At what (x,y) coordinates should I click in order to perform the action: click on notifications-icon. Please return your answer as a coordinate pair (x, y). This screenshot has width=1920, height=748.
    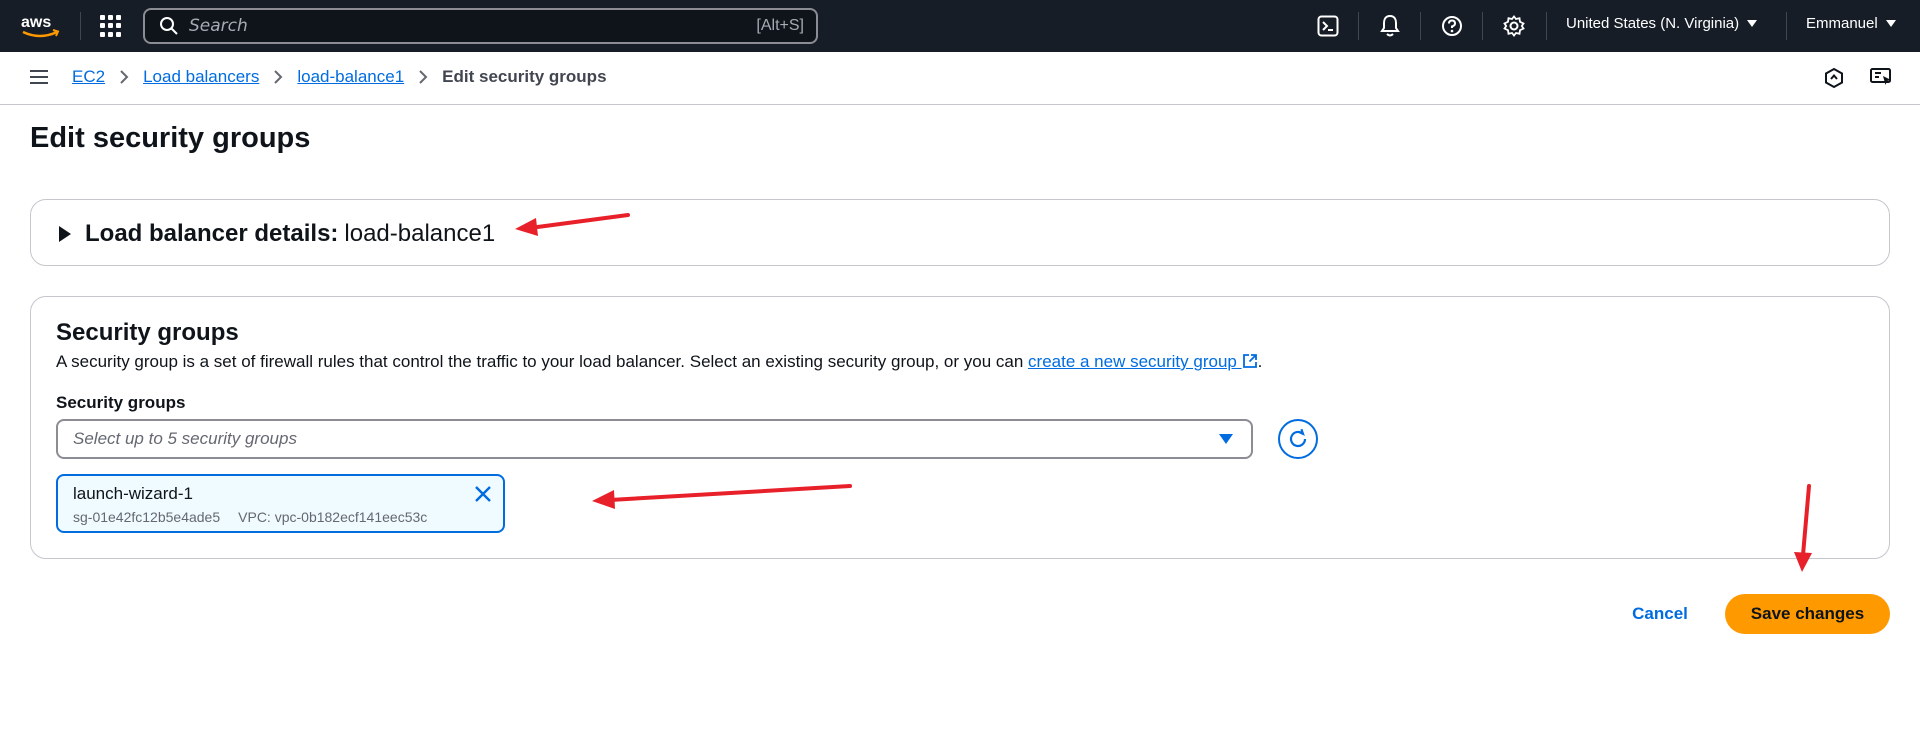
    Looking at the image, I should click on (1390, 26).